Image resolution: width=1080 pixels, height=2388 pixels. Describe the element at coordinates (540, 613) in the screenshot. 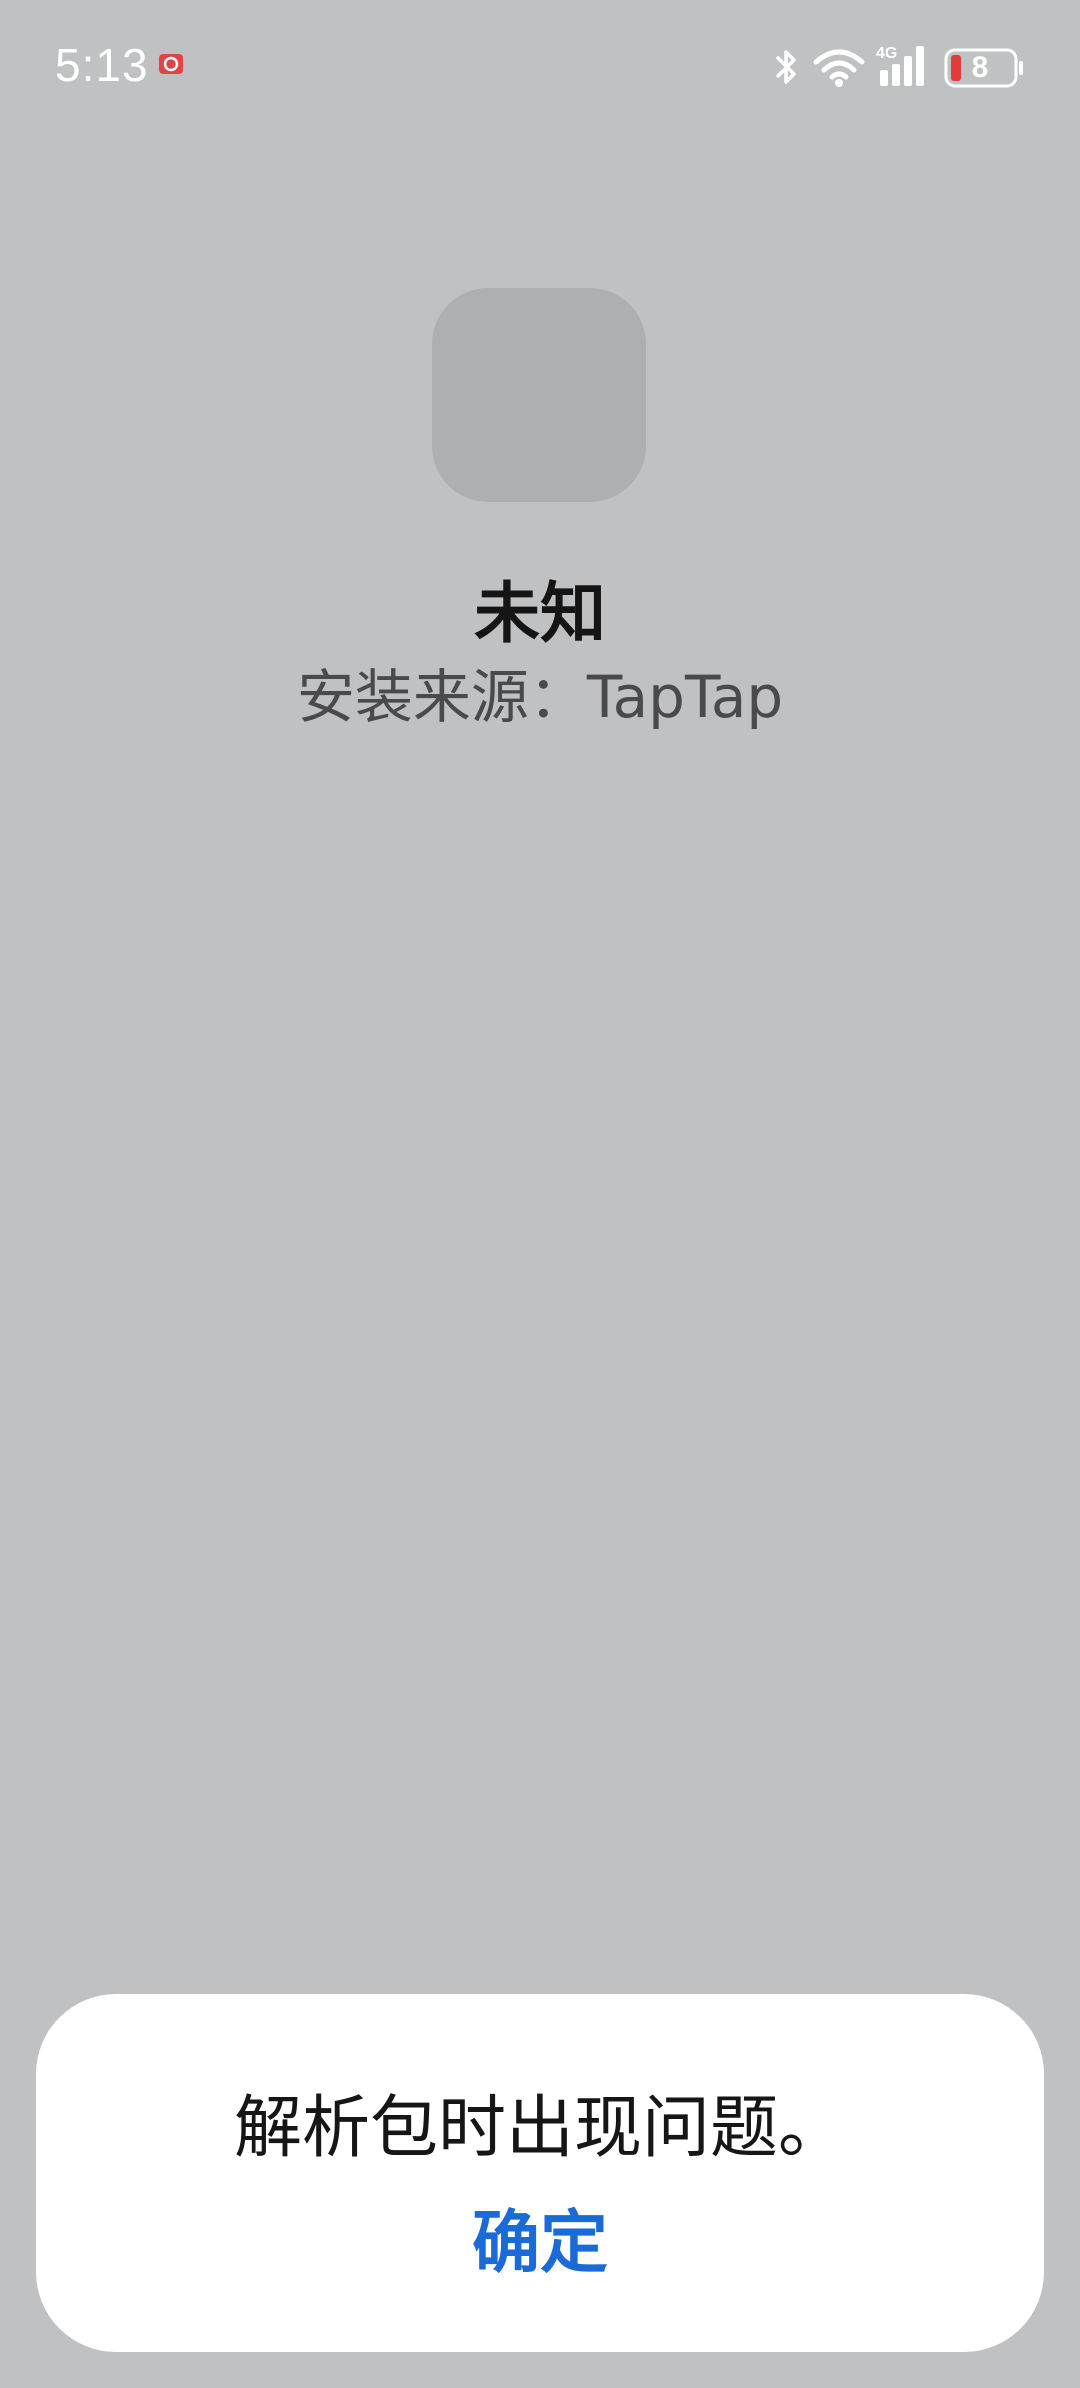

I see `app-name: 未知` at that location.